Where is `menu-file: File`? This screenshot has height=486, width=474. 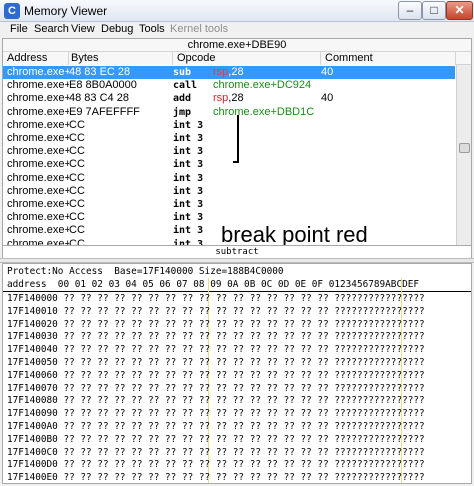 menu-file: File is located at coordinates (19, 29).